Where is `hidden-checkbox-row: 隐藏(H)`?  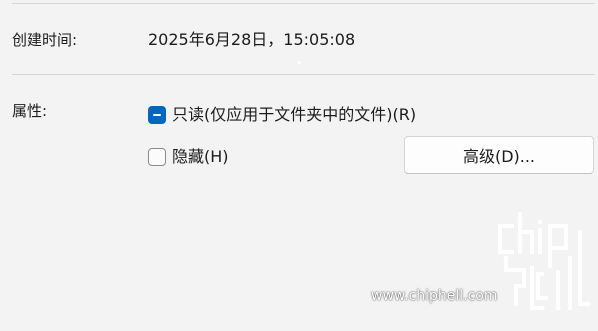
hidden-checkbox-row: 隐藏(H) is located at coordinates (188, 157).